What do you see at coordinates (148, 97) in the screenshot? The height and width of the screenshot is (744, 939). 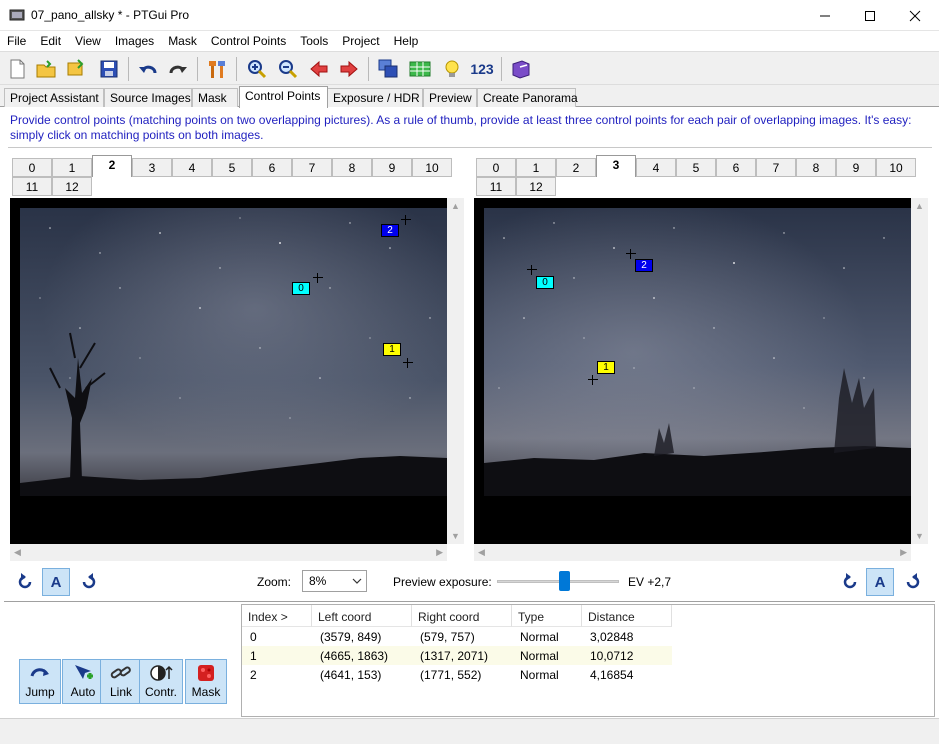 I see `tab-source-images: Source Images` at bounding box center [148, 97].